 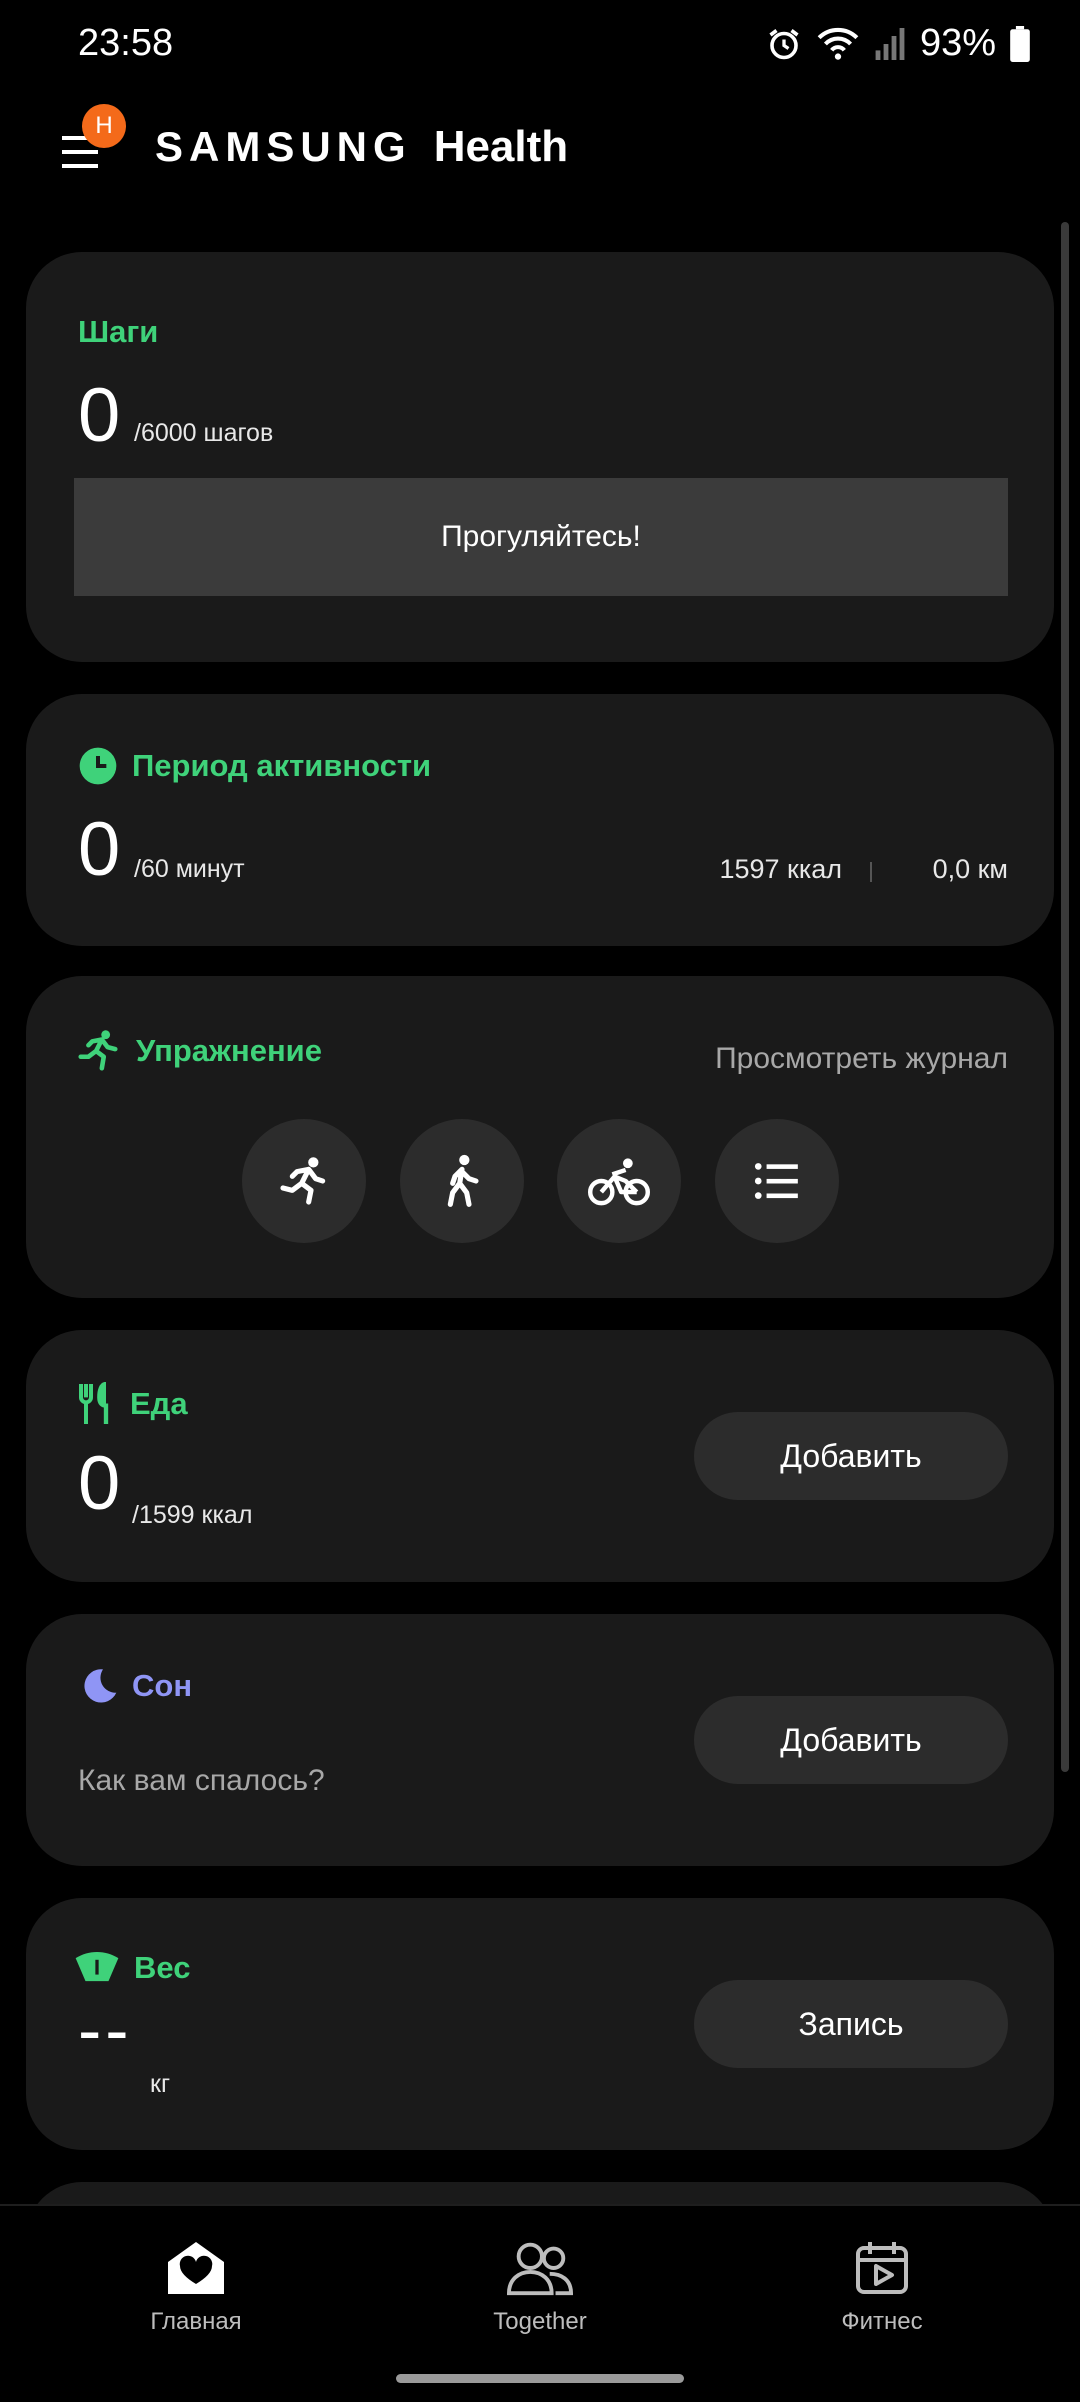 I want to click on sleep-add-button: Добавить, so click(x=851, y=1740).